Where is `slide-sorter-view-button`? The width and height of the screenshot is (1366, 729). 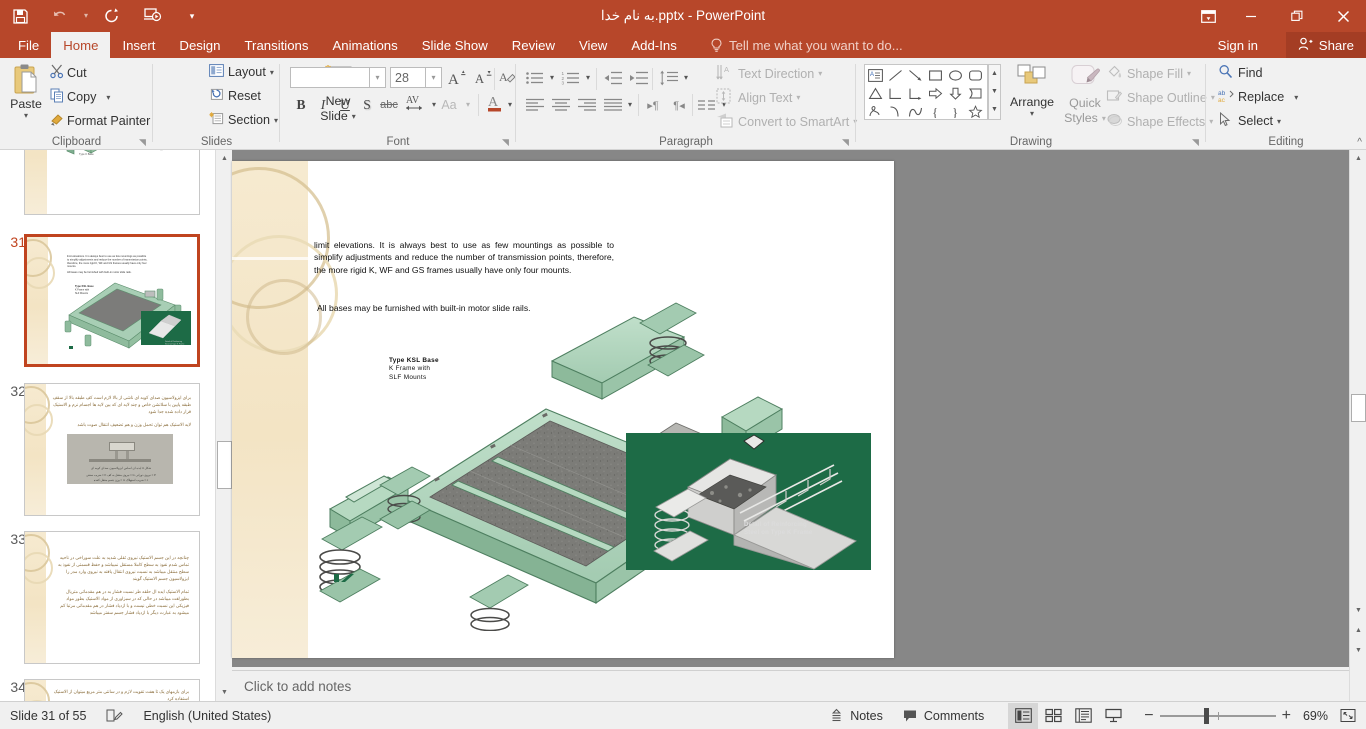
slide-sorter-view-button is located at coordinates (1053, 716).